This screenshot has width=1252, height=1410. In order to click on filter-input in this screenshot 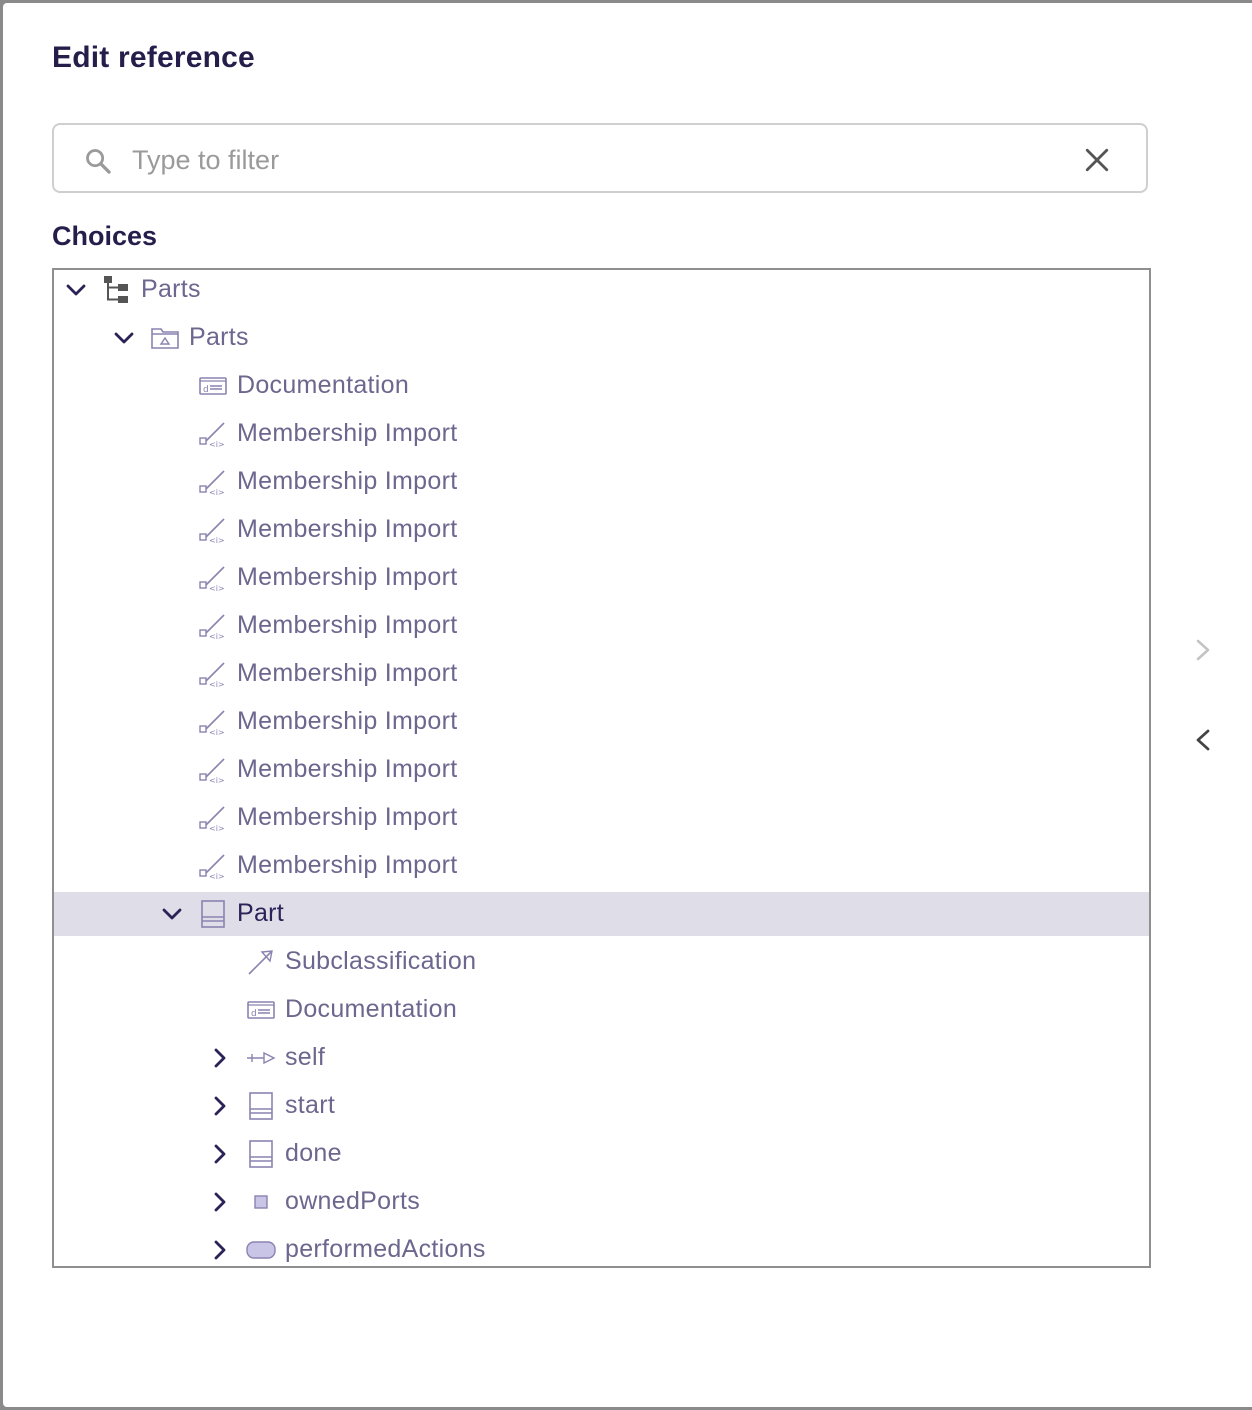, I will do `click(592, 160)`.